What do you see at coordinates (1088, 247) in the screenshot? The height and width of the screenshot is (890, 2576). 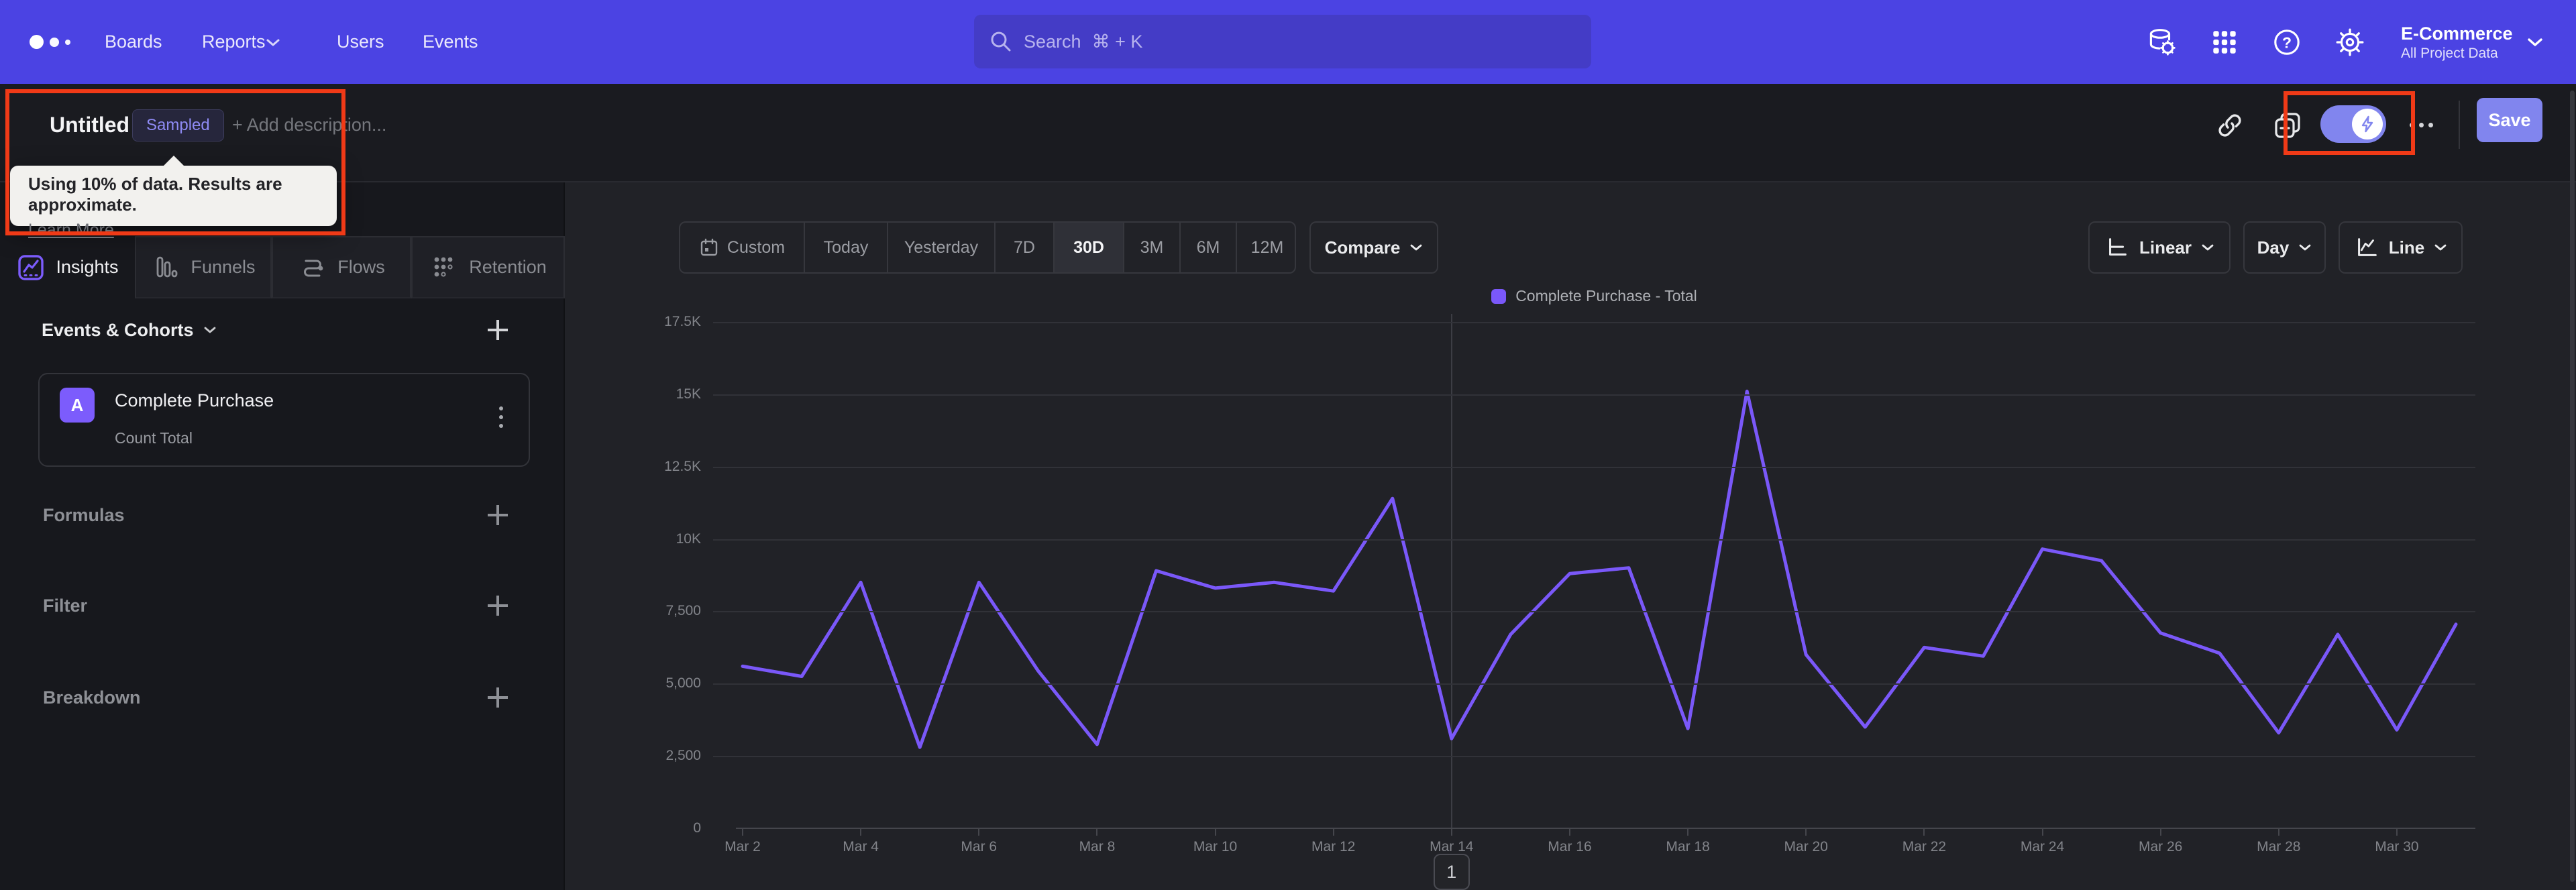 I see `range-30d-selected: 30D` at bounding box center [1088, 247].